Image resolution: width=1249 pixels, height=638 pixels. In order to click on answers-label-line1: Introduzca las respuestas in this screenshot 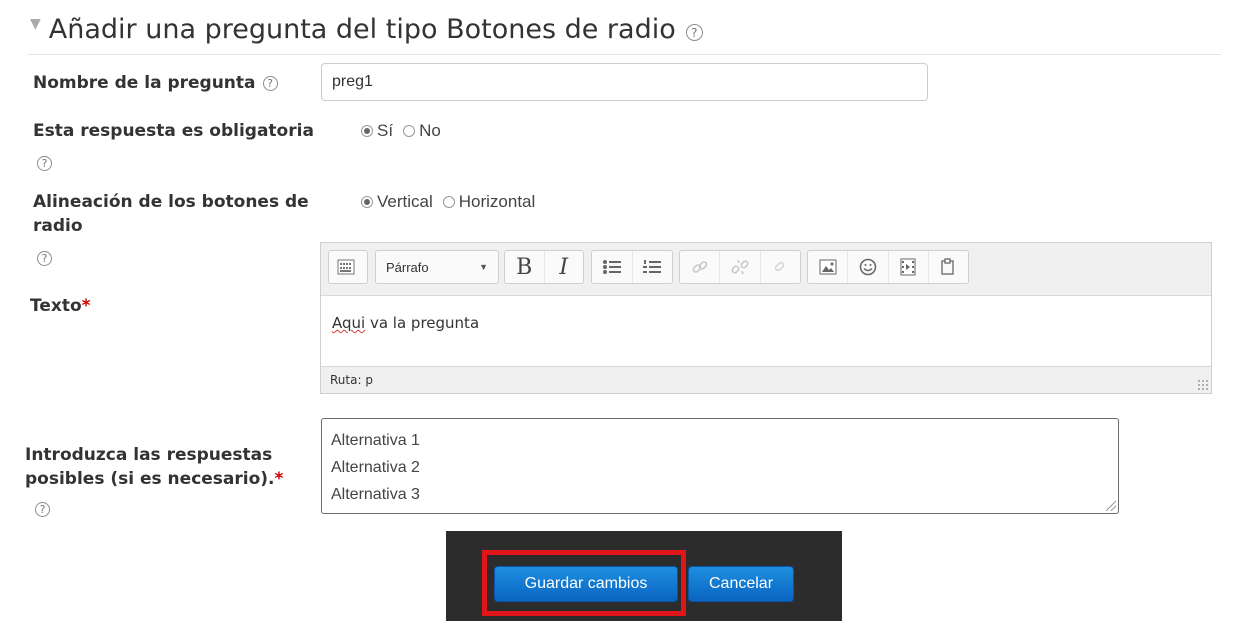, I will do `click(149, 455)`.